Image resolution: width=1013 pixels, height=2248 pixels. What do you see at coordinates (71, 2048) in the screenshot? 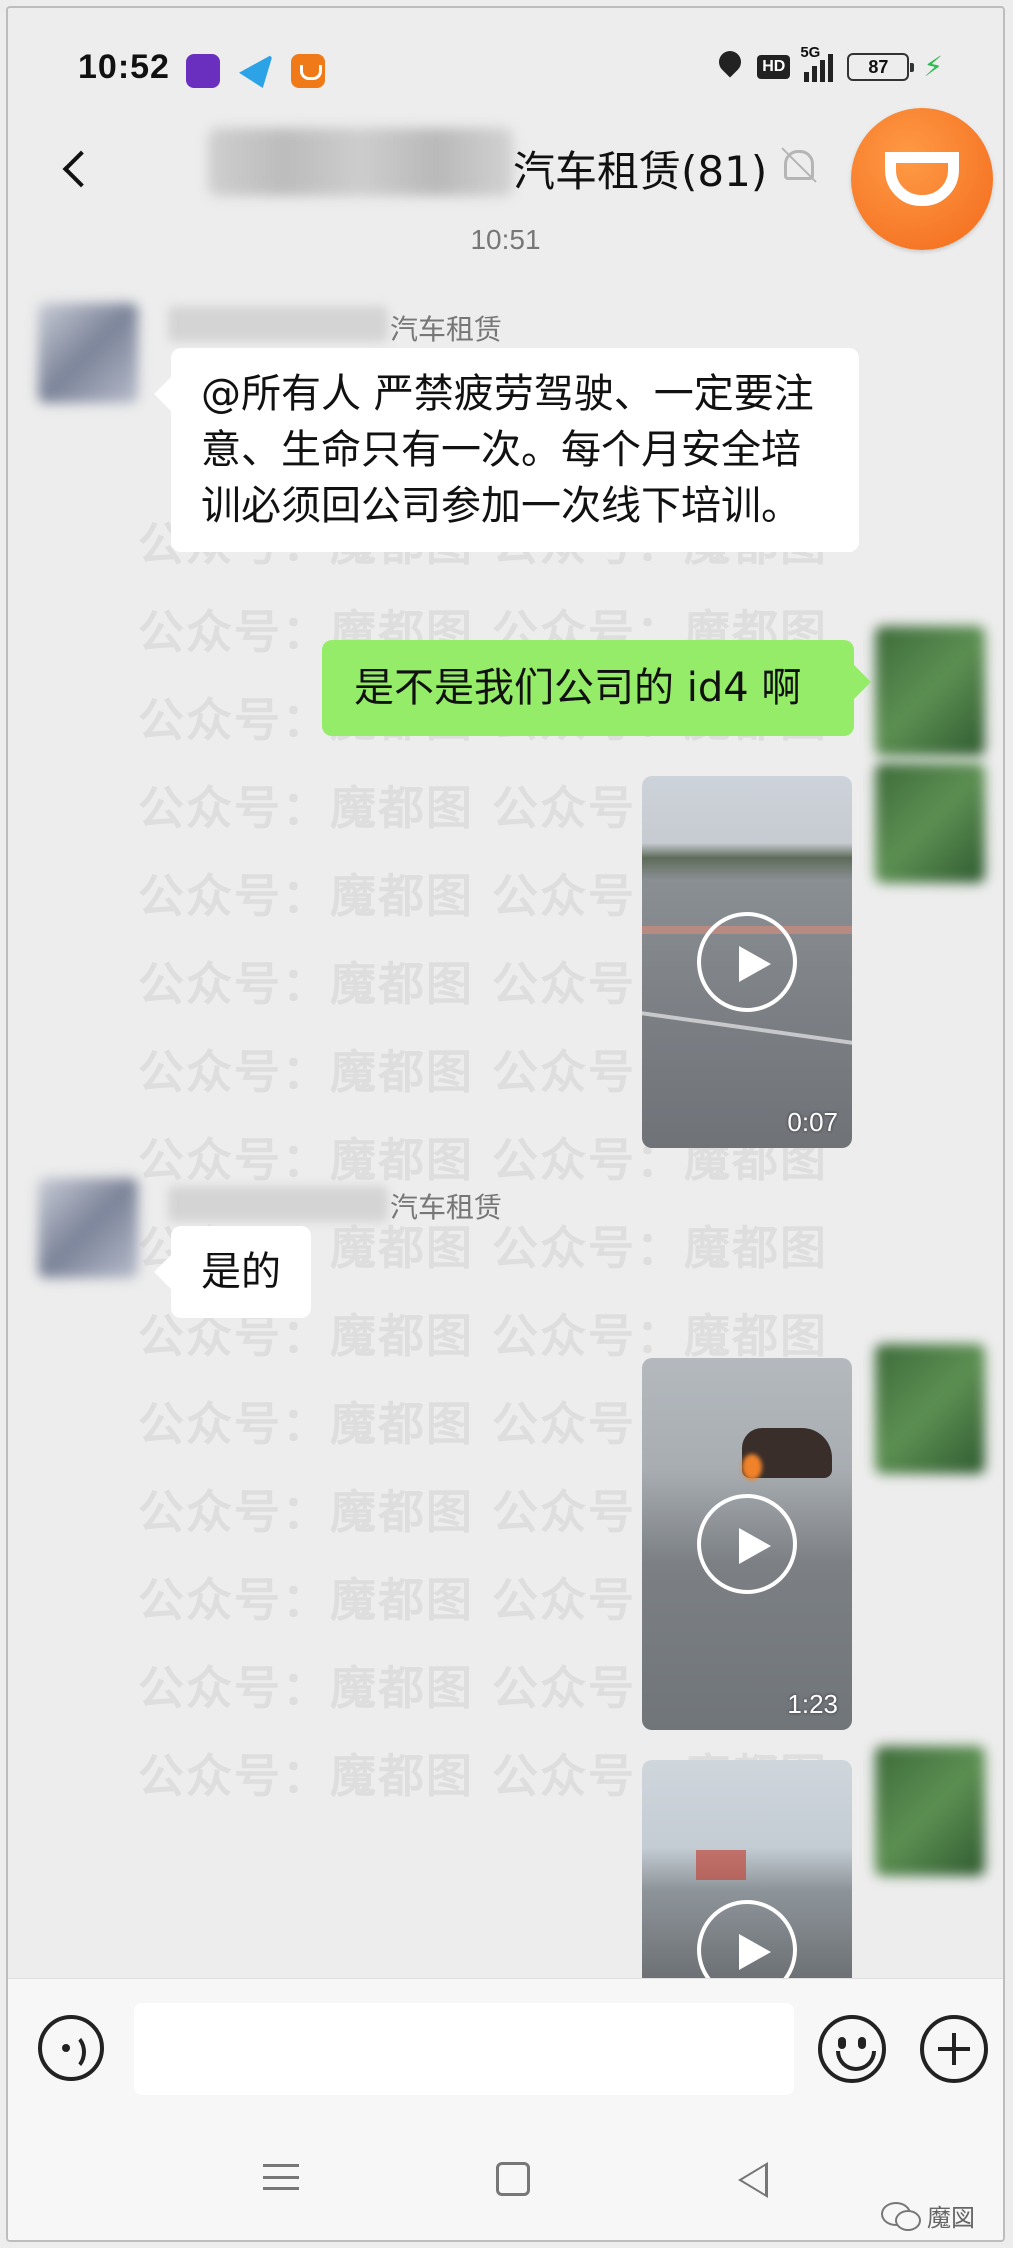
I see `voice-input-icon` at bounding box center [71, 2048].